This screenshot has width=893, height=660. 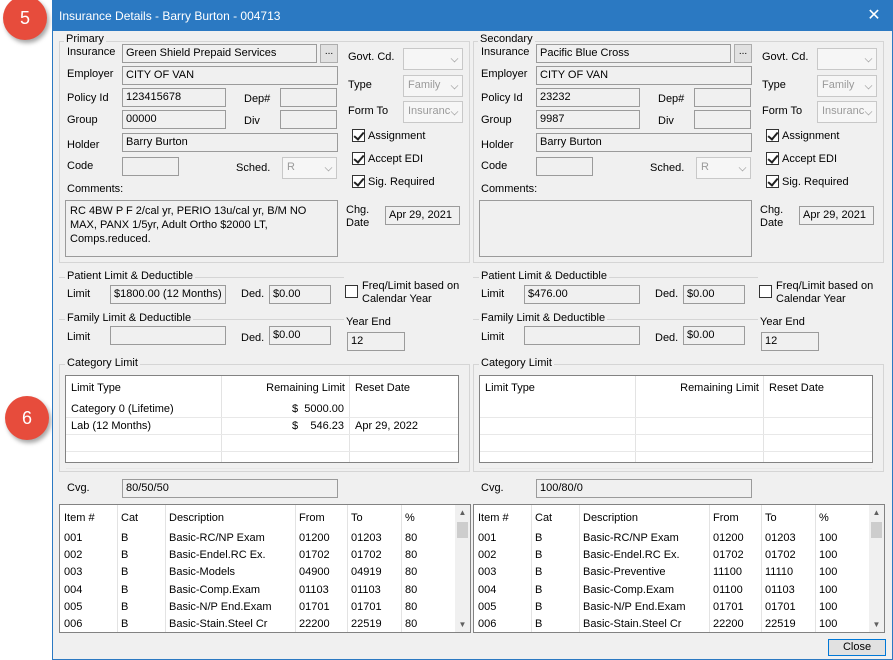 I want to click on primary-items-cell-cat: B, so click(x=125, y=538).